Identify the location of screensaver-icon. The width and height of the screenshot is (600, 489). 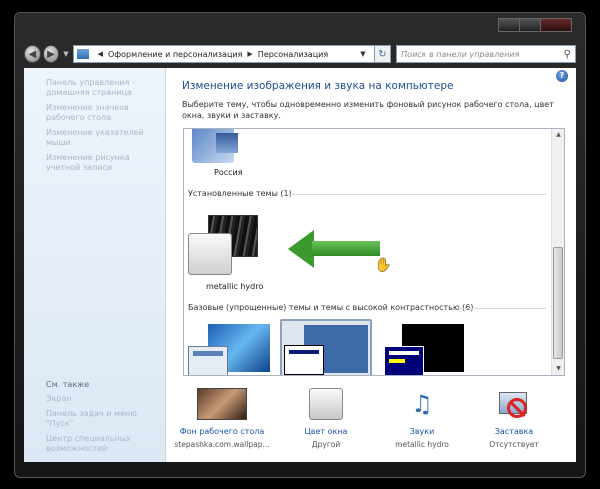
(514, 404).